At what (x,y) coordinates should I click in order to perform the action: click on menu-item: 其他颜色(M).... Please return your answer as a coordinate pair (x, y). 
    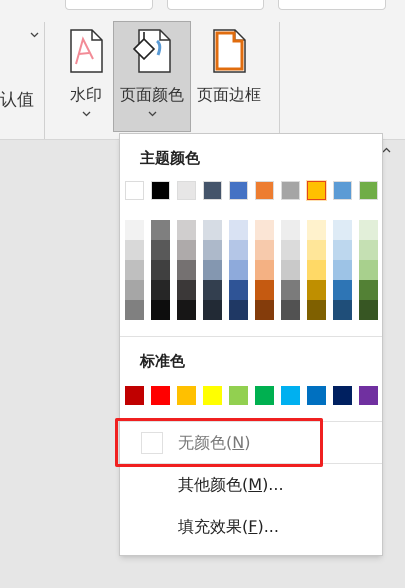
    Looking at the image, I should click on (231, 485).